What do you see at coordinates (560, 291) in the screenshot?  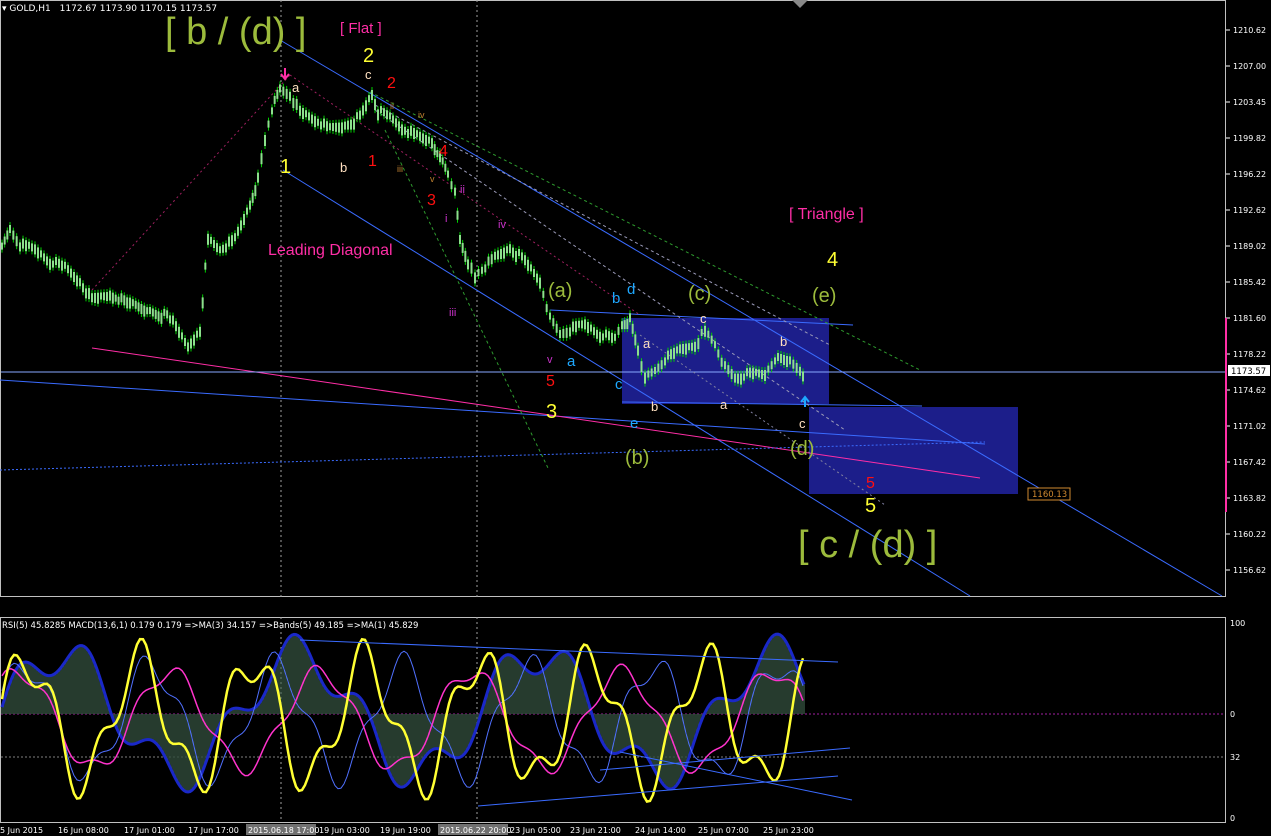 I see `svg-text: (a)` at bounding box center [560, 291].